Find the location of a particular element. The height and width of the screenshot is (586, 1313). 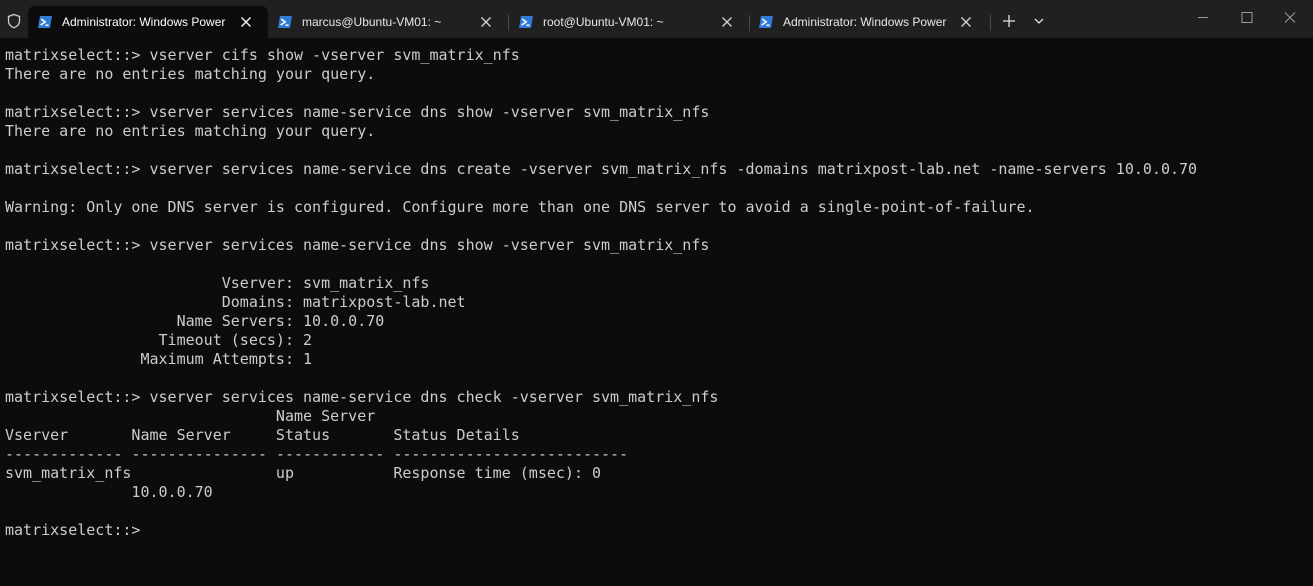

close-icon is located at coordinates (1290, 17).